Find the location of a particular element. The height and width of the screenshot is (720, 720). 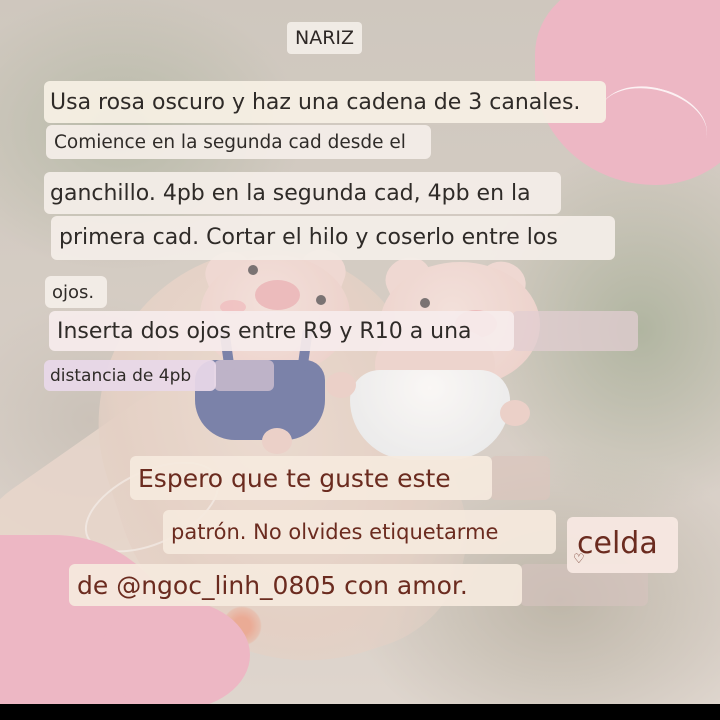

closing-line: Espero que te guste este is located at coordinates (311, 478).